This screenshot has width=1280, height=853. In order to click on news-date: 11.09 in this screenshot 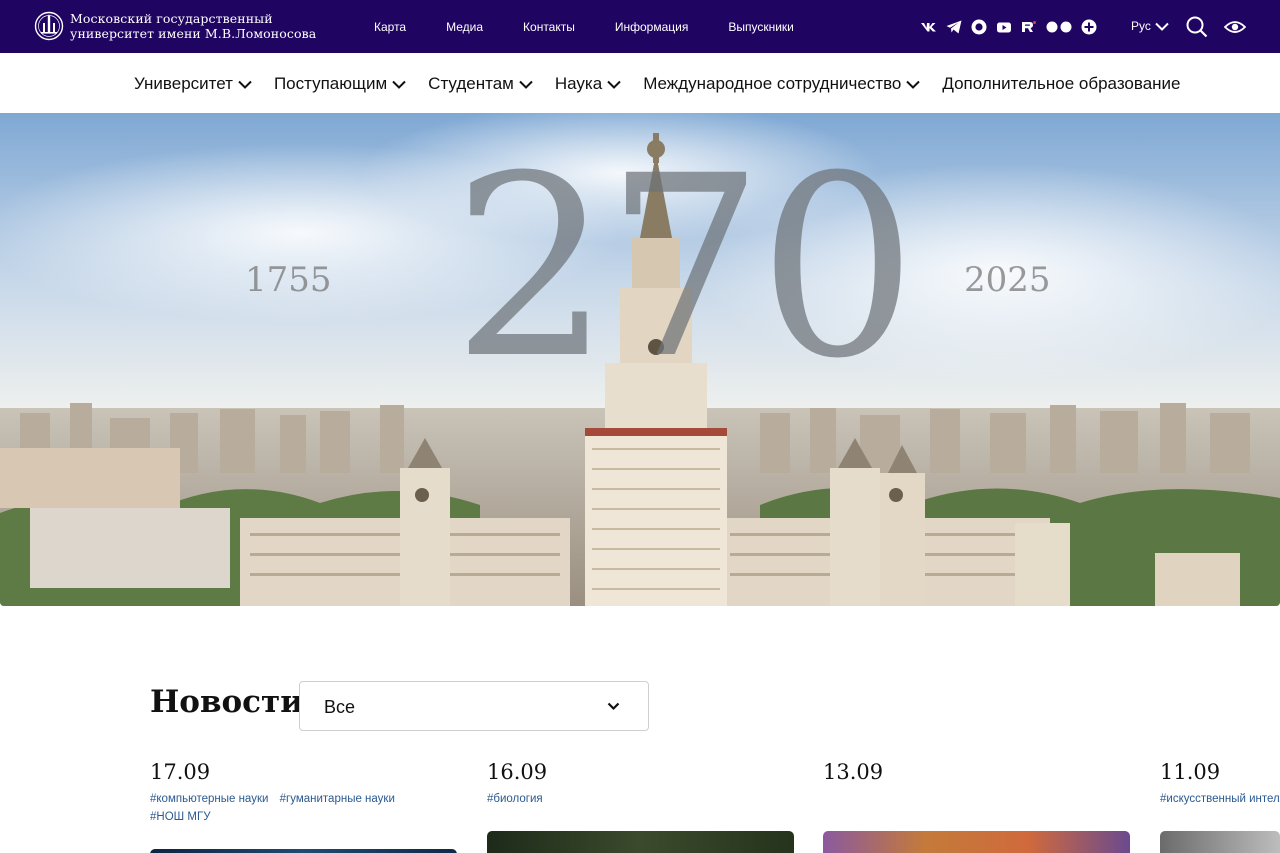, I will do `click(1190, 772)`.